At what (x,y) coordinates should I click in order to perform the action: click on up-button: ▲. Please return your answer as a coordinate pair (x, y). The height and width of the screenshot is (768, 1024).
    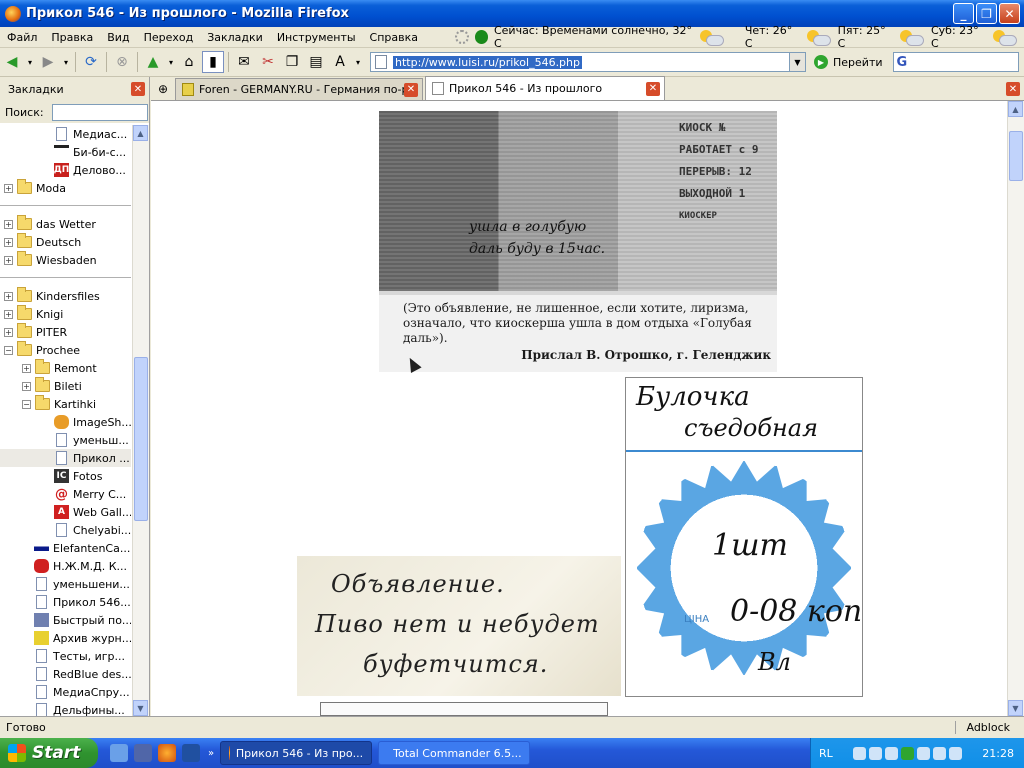
    Looking at the image, I should click on (153, 62).